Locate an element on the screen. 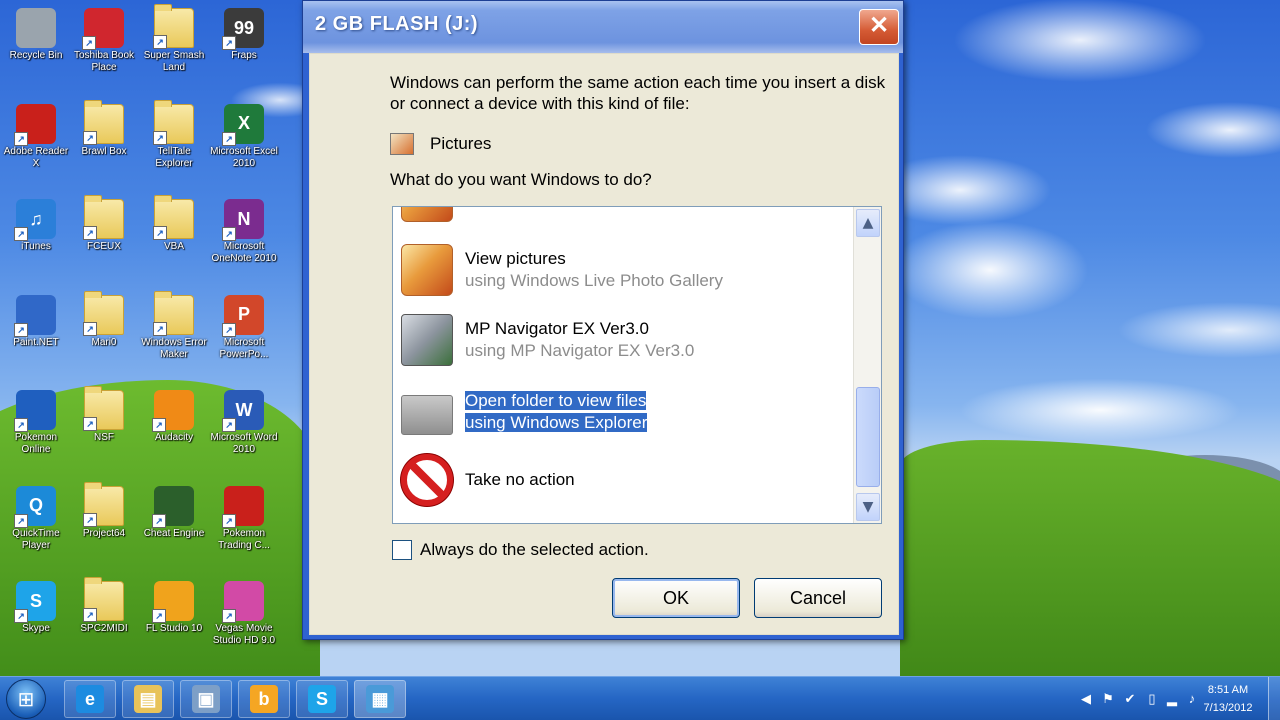 This screenshot has height=720, width=1280. desktop-icon: VBA is located at coordinates (174, 238).